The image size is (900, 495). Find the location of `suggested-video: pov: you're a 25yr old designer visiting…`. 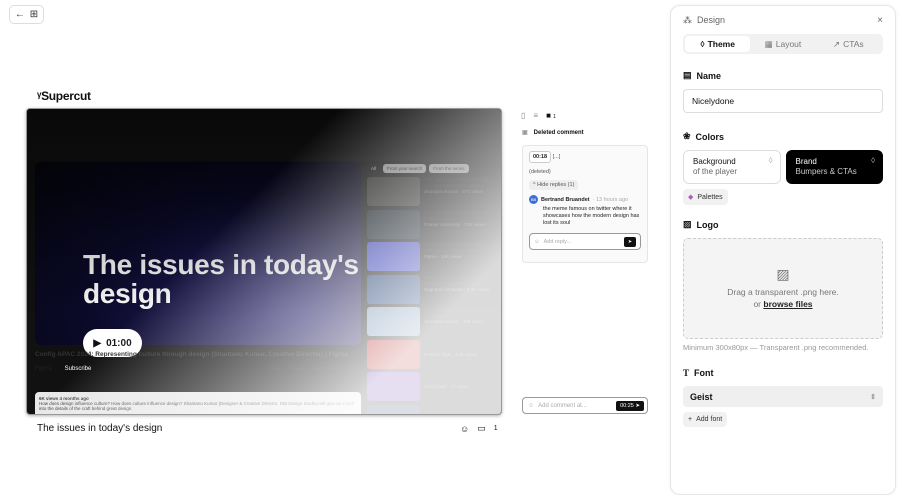

suggested-video: pov: you're a 25yr old designer visiting… is located at coordinates (433, 323).